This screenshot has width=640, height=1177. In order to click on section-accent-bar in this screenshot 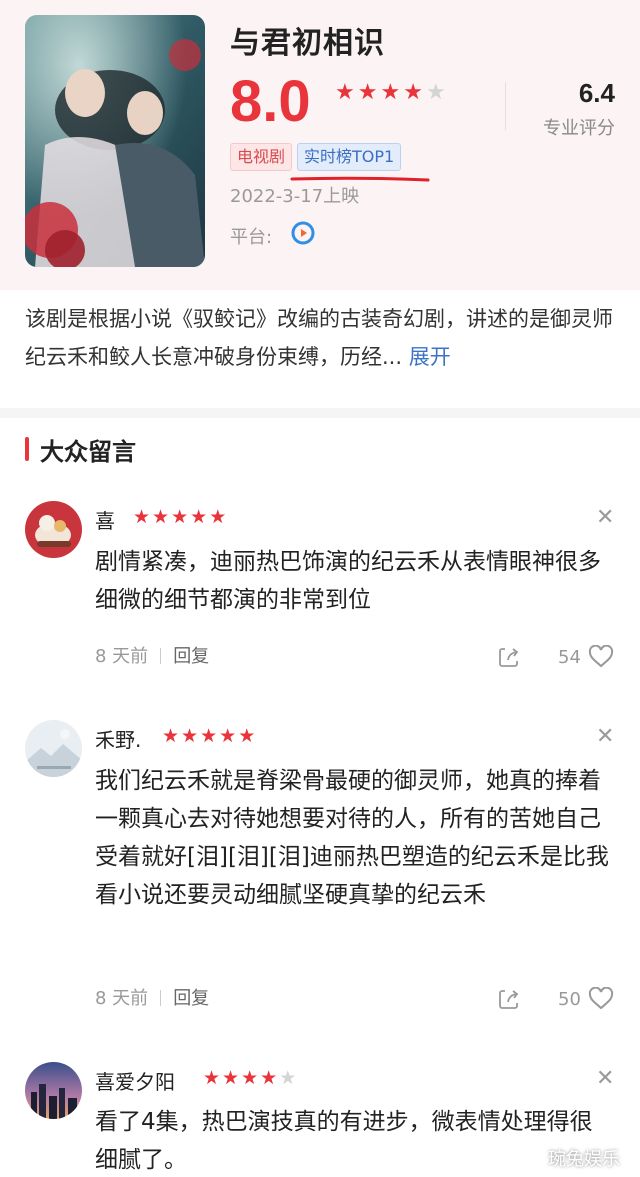, I will do `click(27, 449)`.